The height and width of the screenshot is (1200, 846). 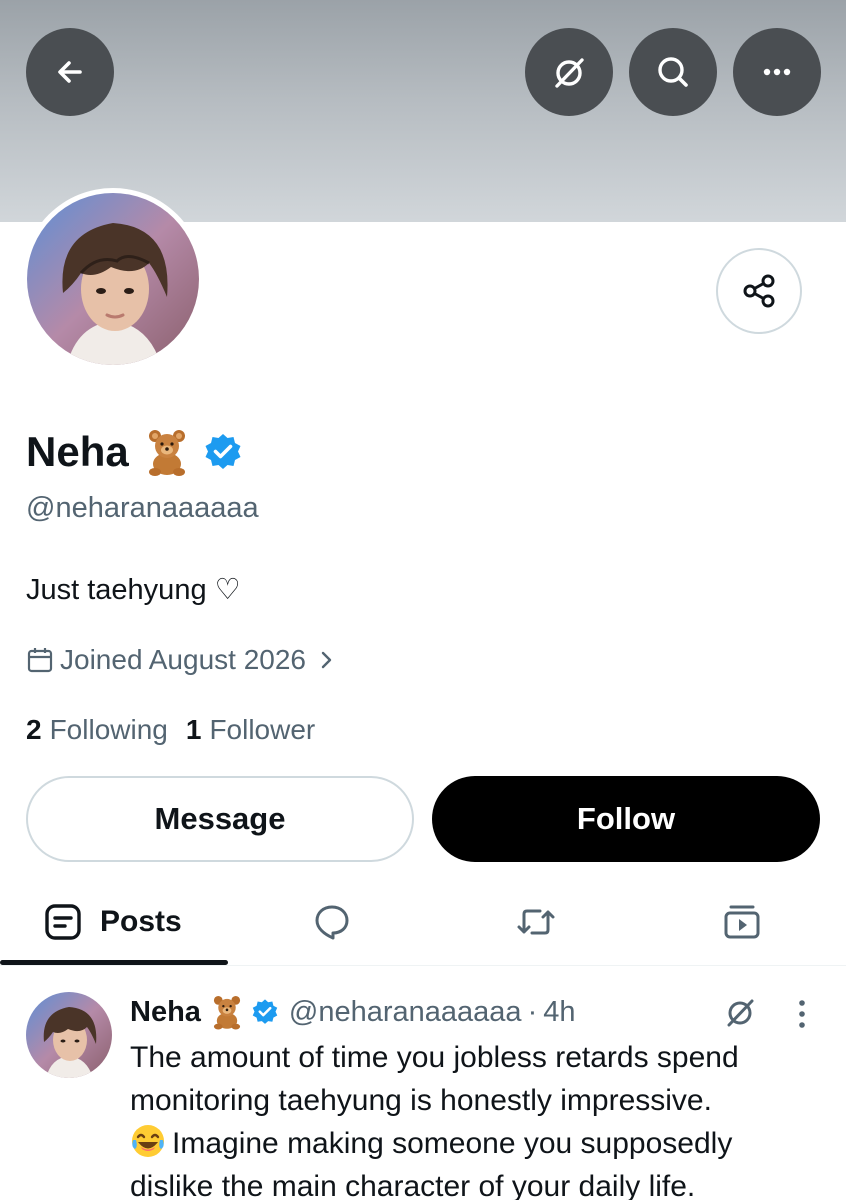 What do you see at coordinates (40, 660) in the screenshot?
I see `calendar-icon` at bounding box center [40, 660].